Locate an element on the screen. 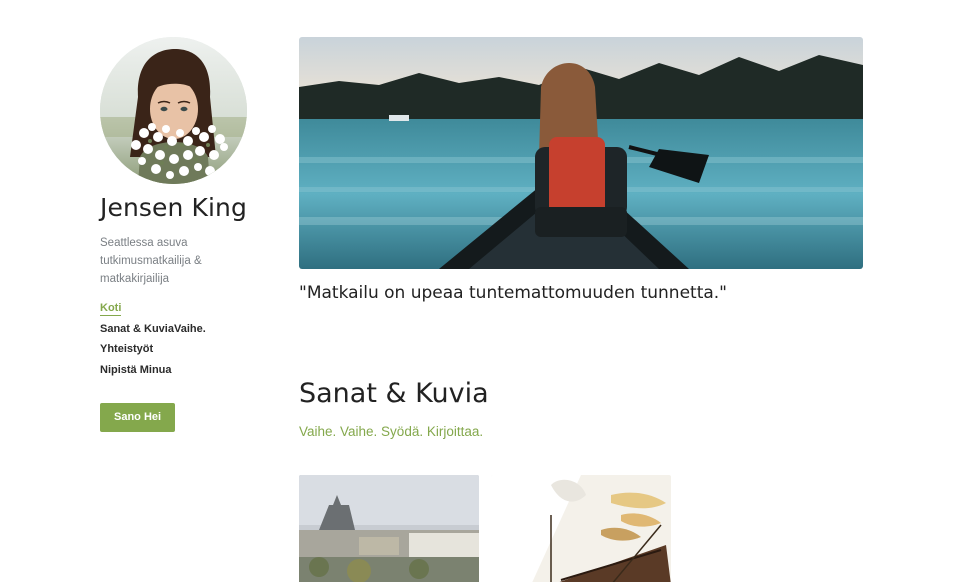 The height and width of the screenshot is (582, 968). nav-item-collaborations: Yhteistyöt is located at coordinates (180, 349).